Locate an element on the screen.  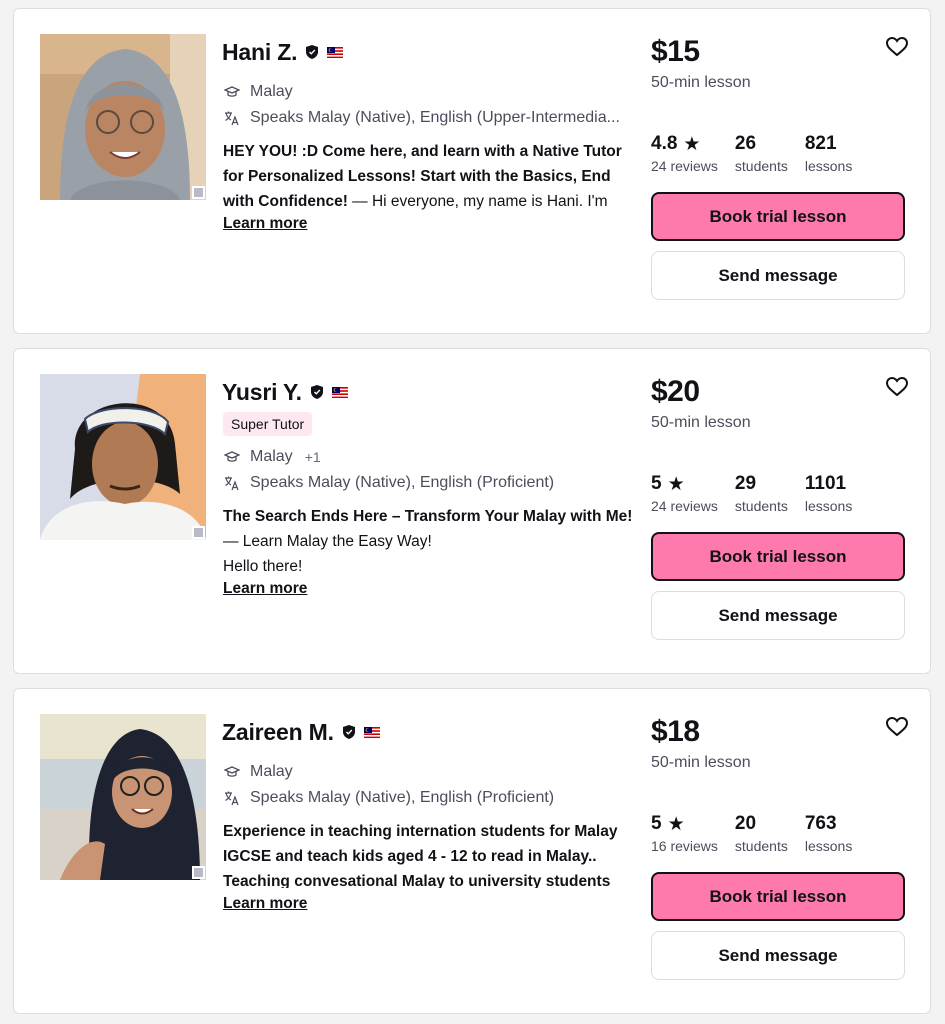
tutor-name-row: Hani Z. is located at coordinates (283, 52).